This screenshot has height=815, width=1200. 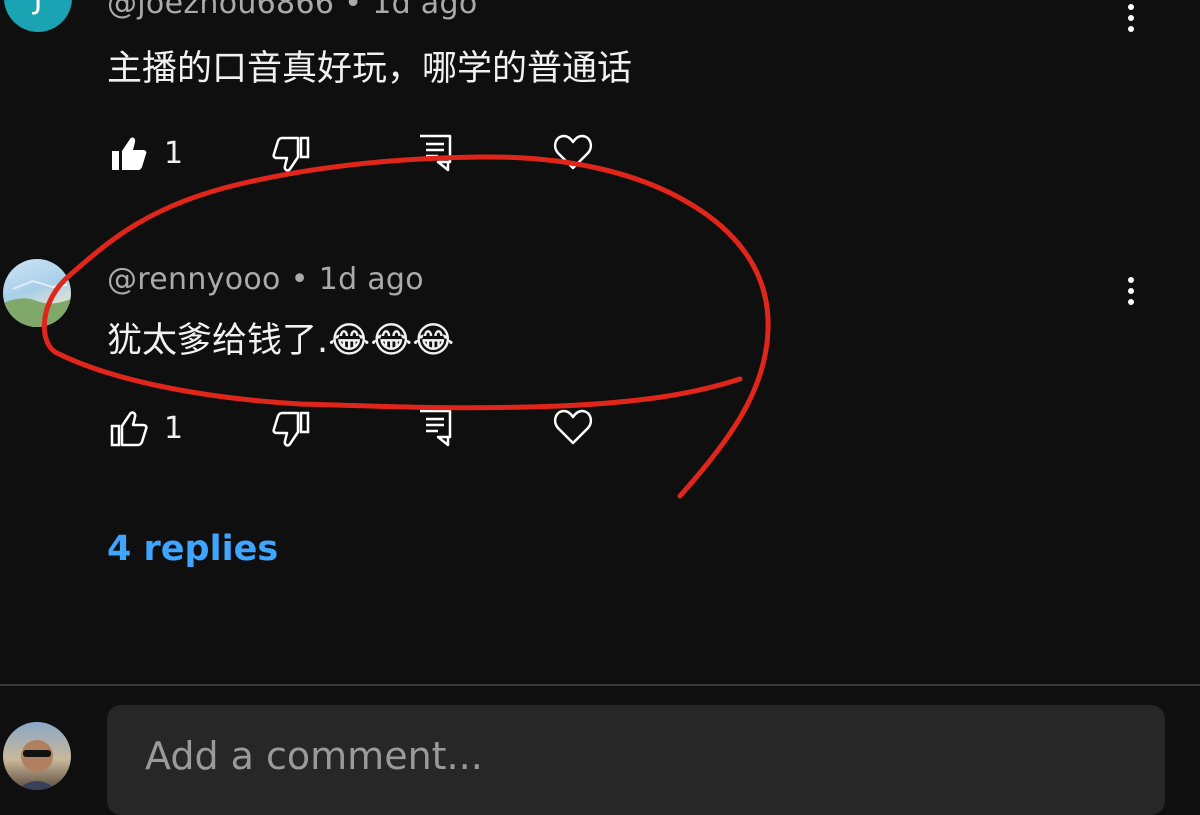 What do you see at coordinates (37, 765) in the screenshot?
I see `avatar-image` at bounding box center [37, 765].